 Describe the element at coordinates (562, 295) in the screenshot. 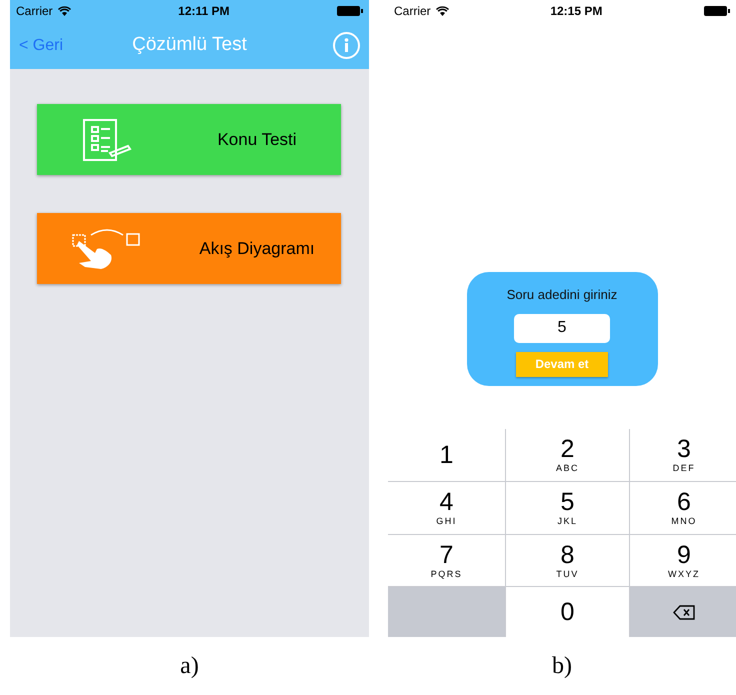

I see `dialog-prompt: Soru adedini giriniz` at that location.